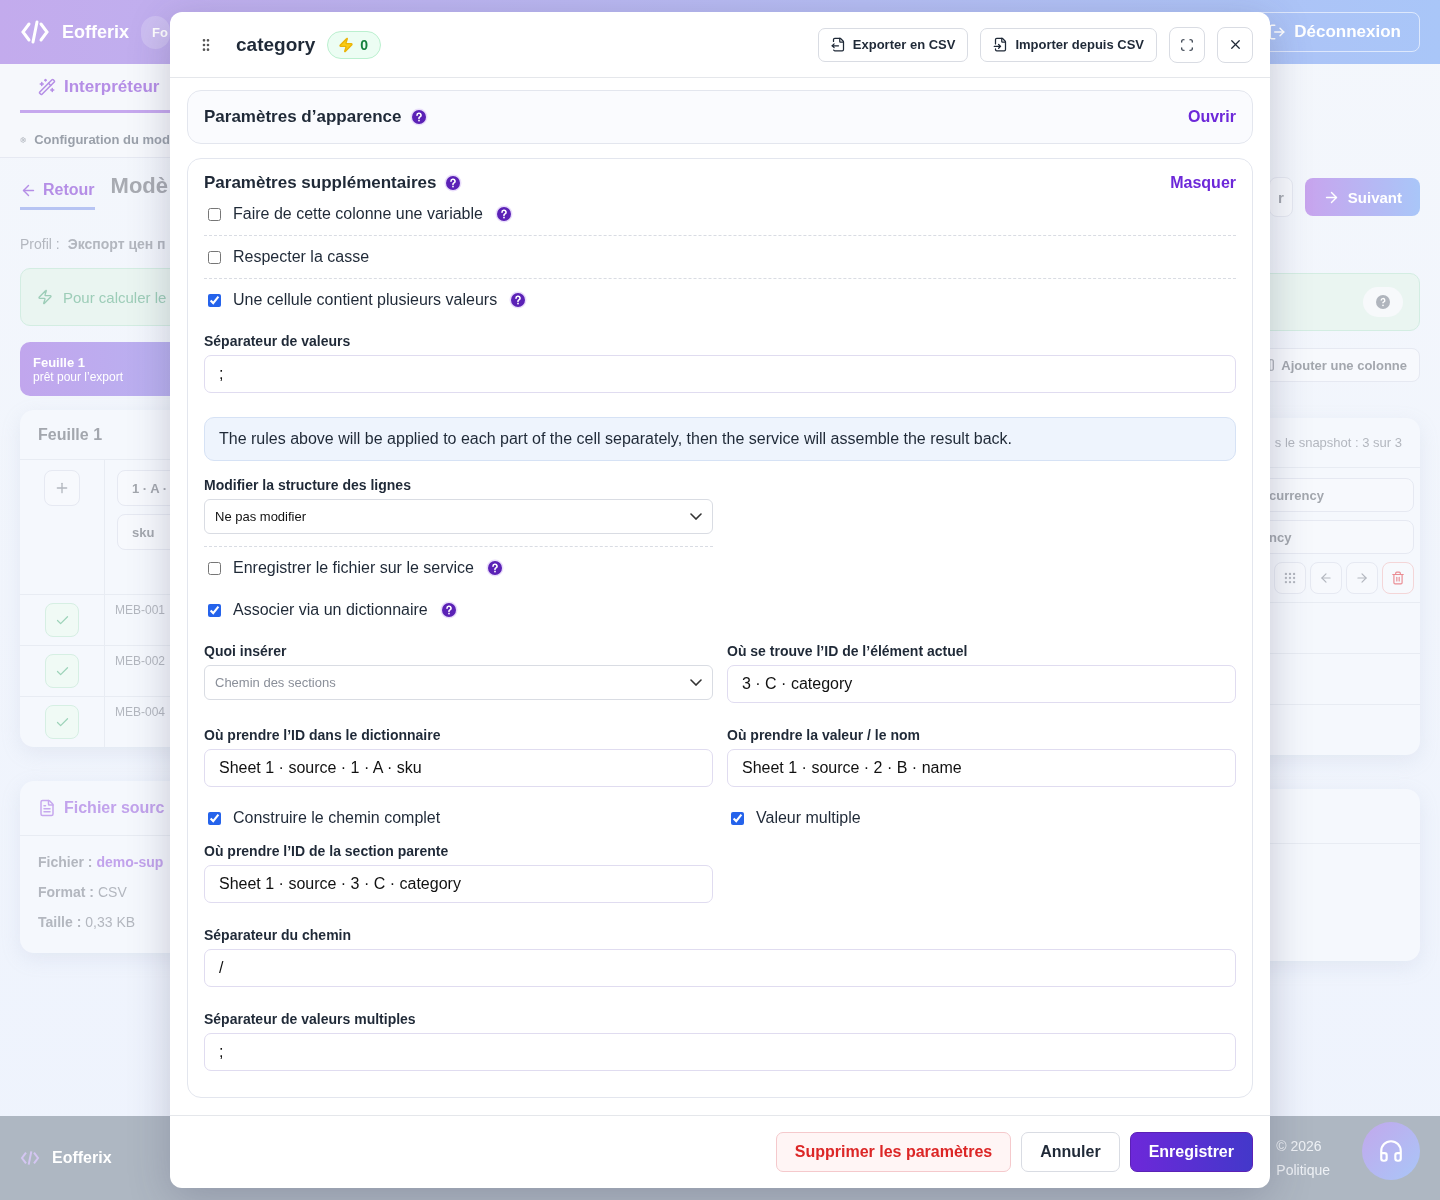  Describe the element at coordinates (70, 434) in the screenshot. I see `card-title: Feuille 1` at that location.